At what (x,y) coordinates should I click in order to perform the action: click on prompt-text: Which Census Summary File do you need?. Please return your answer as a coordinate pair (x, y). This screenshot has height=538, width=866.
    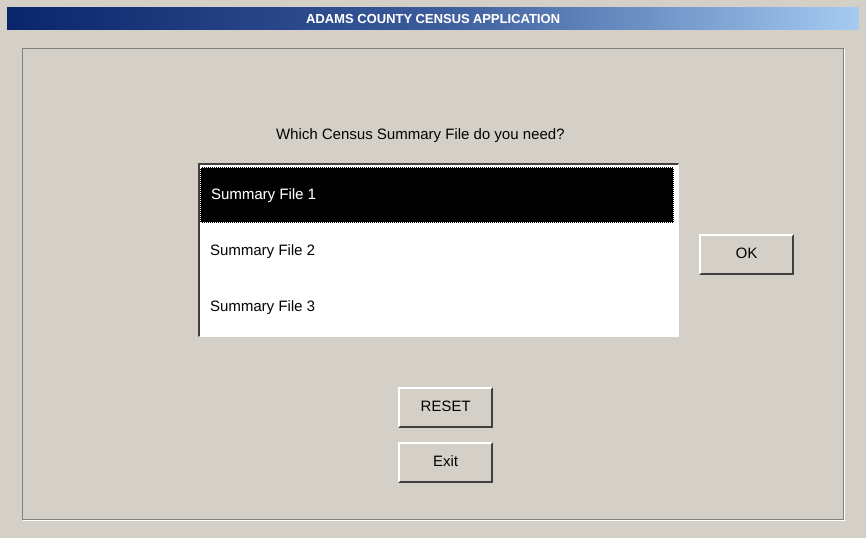
    Looking at the image, I should click on (420, 134).